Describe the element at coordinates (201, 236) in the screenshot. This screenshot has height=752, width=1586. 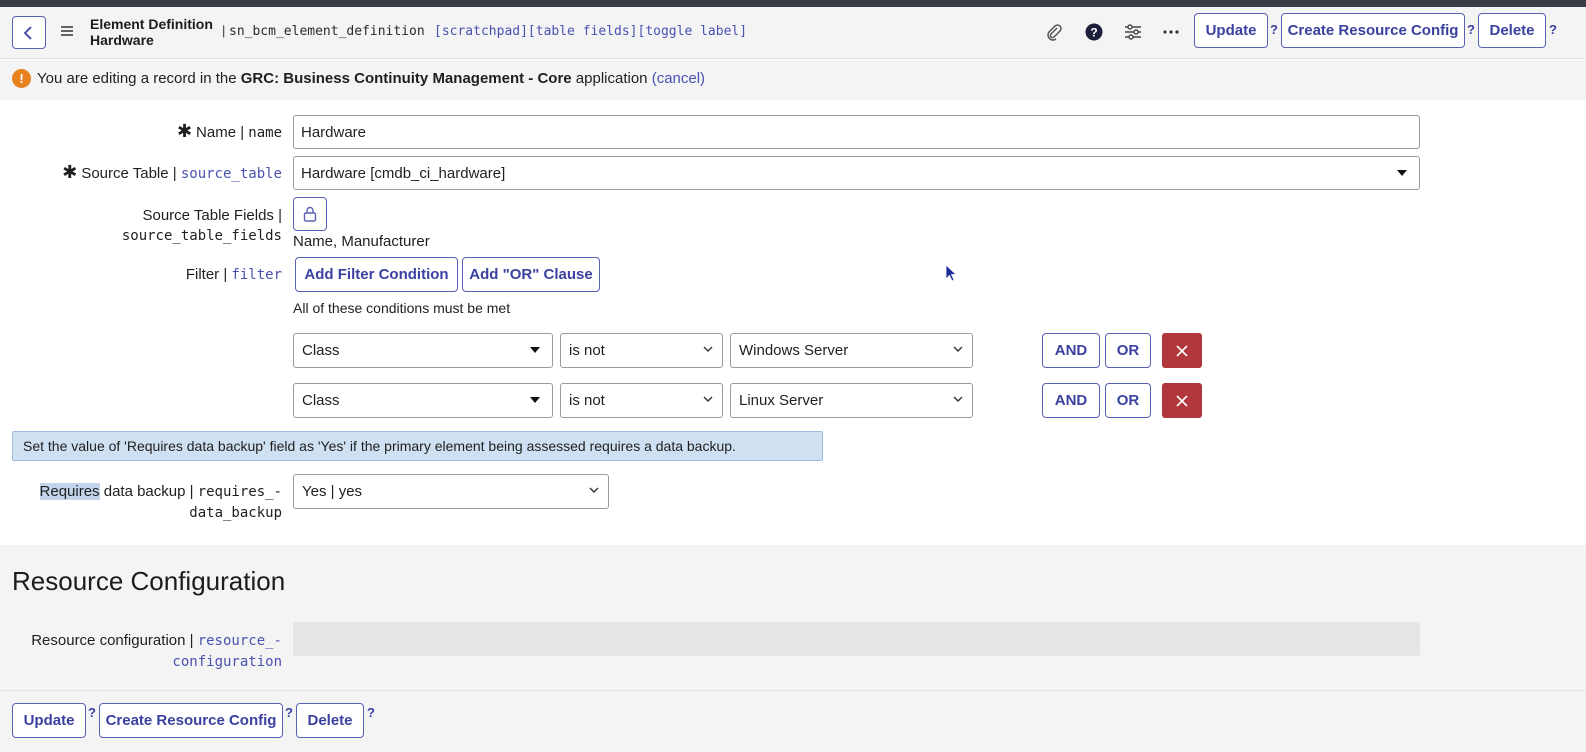
I see `source-table-fields-field-name: source_table_fields` at that location.